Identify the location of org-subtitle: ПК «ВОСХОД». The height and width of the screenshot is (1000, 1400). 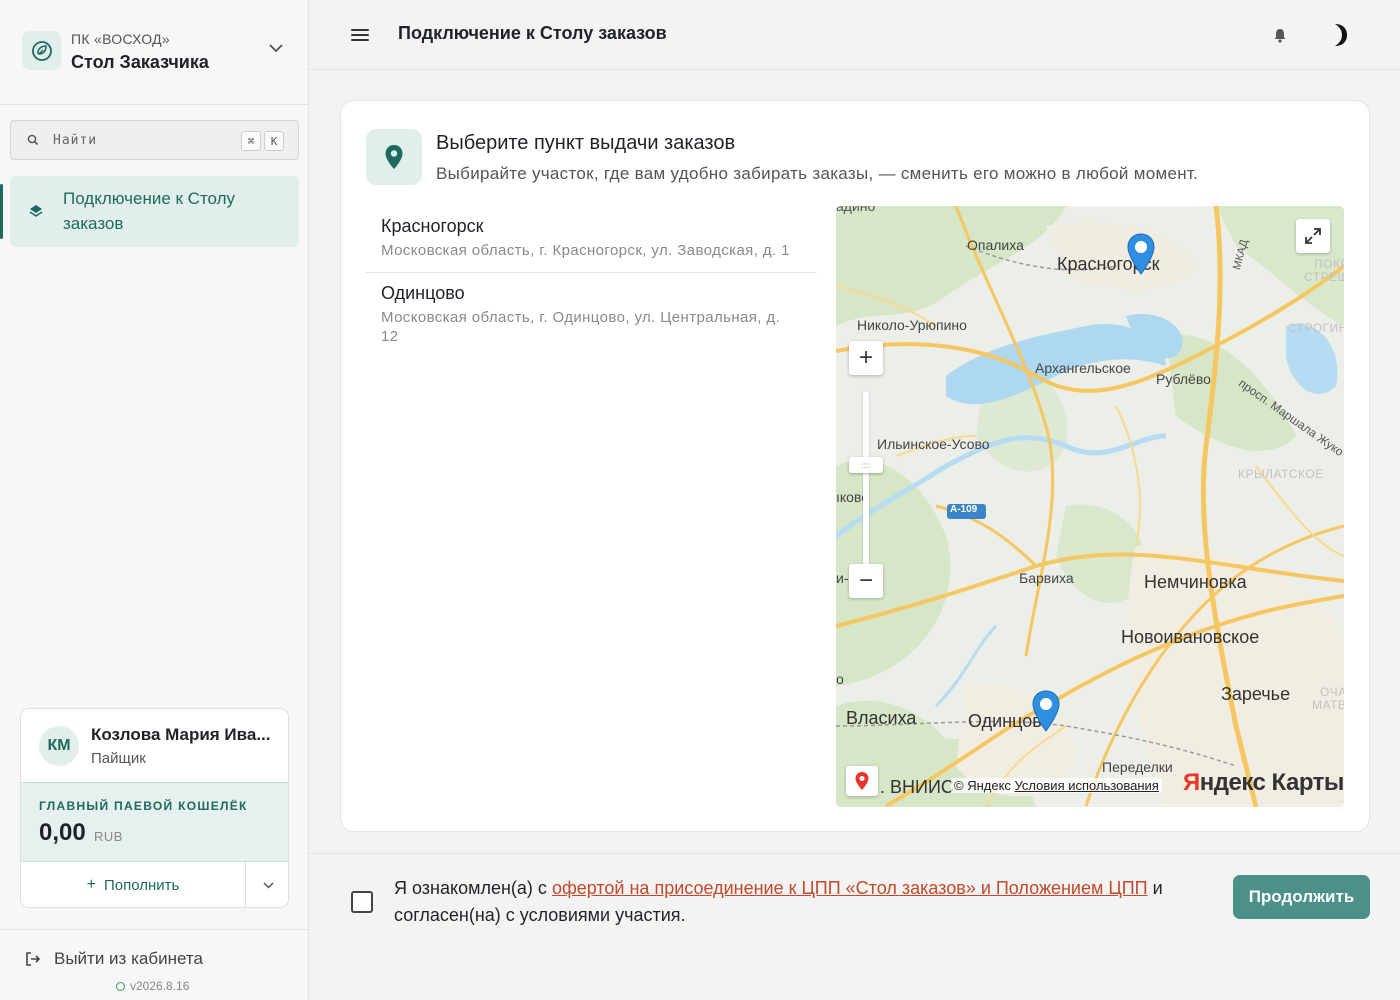
(121, 39).